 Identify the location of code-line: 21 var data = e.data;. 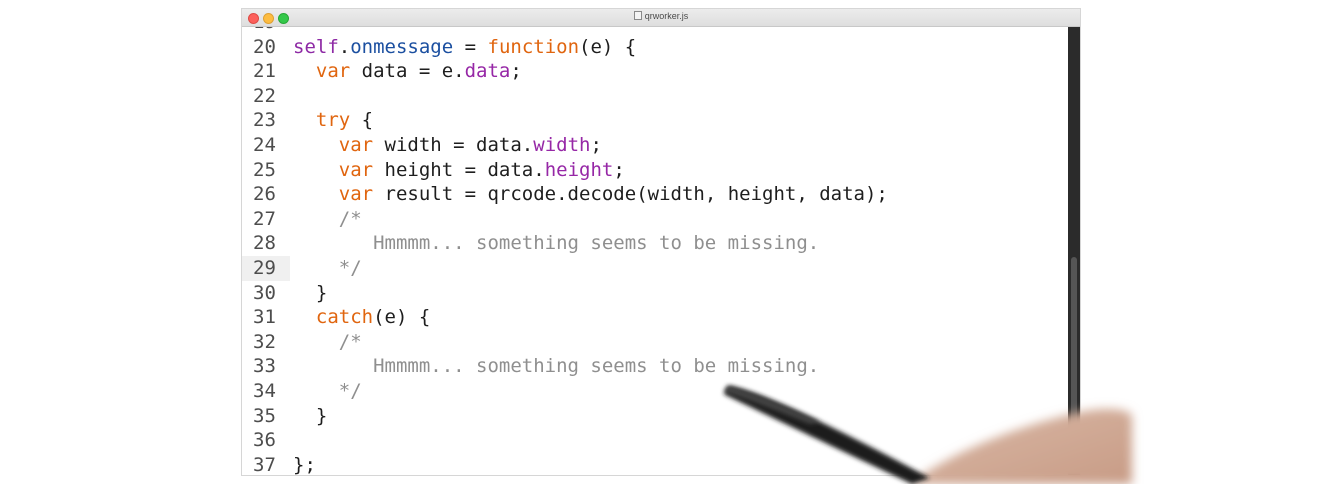
(655, 71).